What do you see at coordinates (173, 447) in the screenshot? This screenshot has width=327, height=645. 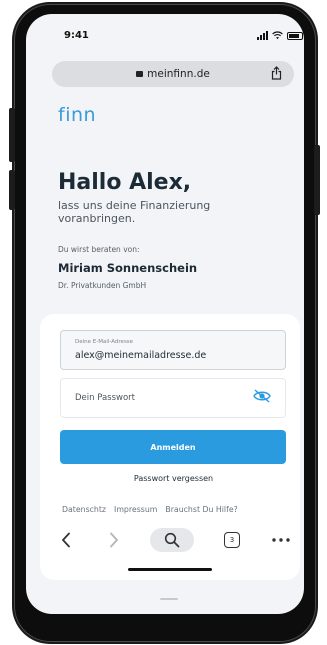 I see `login-button: Anmelden` at bounding box center [173, 447].